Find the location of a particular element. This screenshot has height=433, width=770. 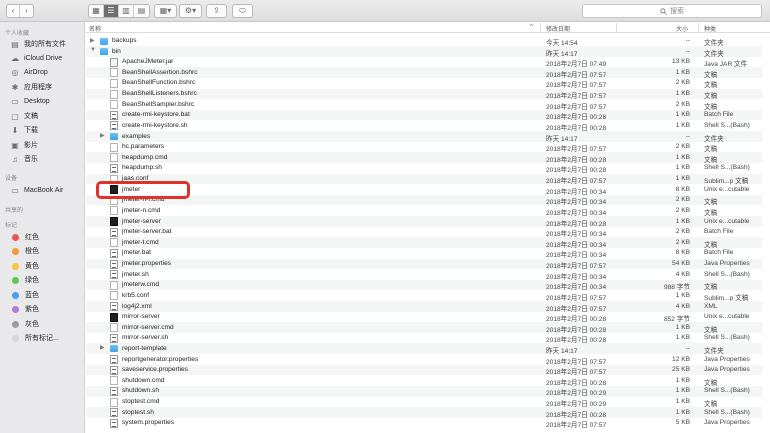

table-row: jmeter-t.cmd 2018年2月7日 00:34 2 KB 文稿 is located at coordinates (424, 243).